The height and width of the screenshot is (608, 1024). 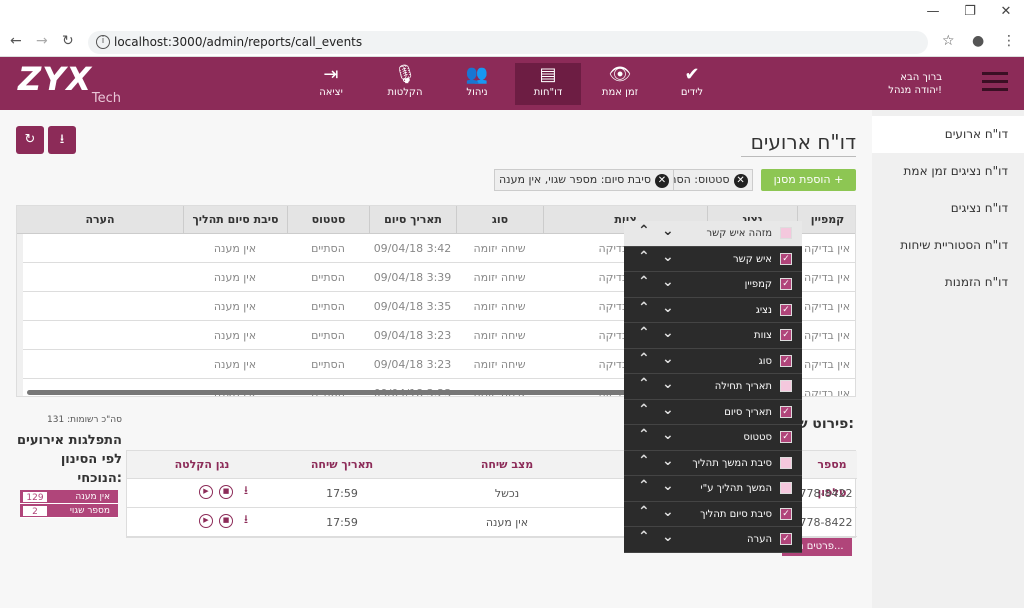 What do you see at coordinates (713, 540) in the screenshot?
I see `column-option: ⌃ ⌄ הערה ✓` at bounding box center [713, 540].